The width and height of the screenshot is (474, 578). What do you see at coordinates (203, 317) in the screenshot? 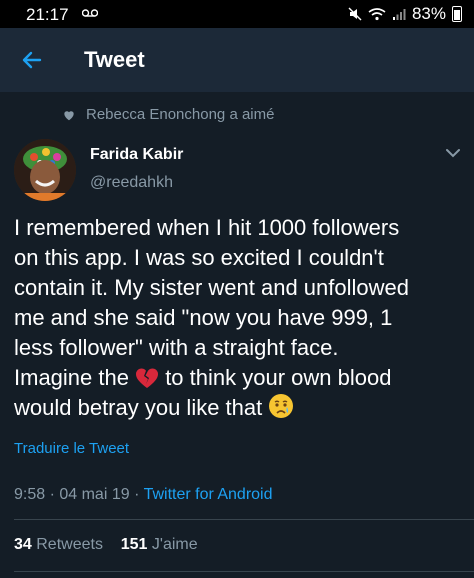
I see `tweet-line: me and she said "now you have 999, 1` at bounding box center [203, 317].